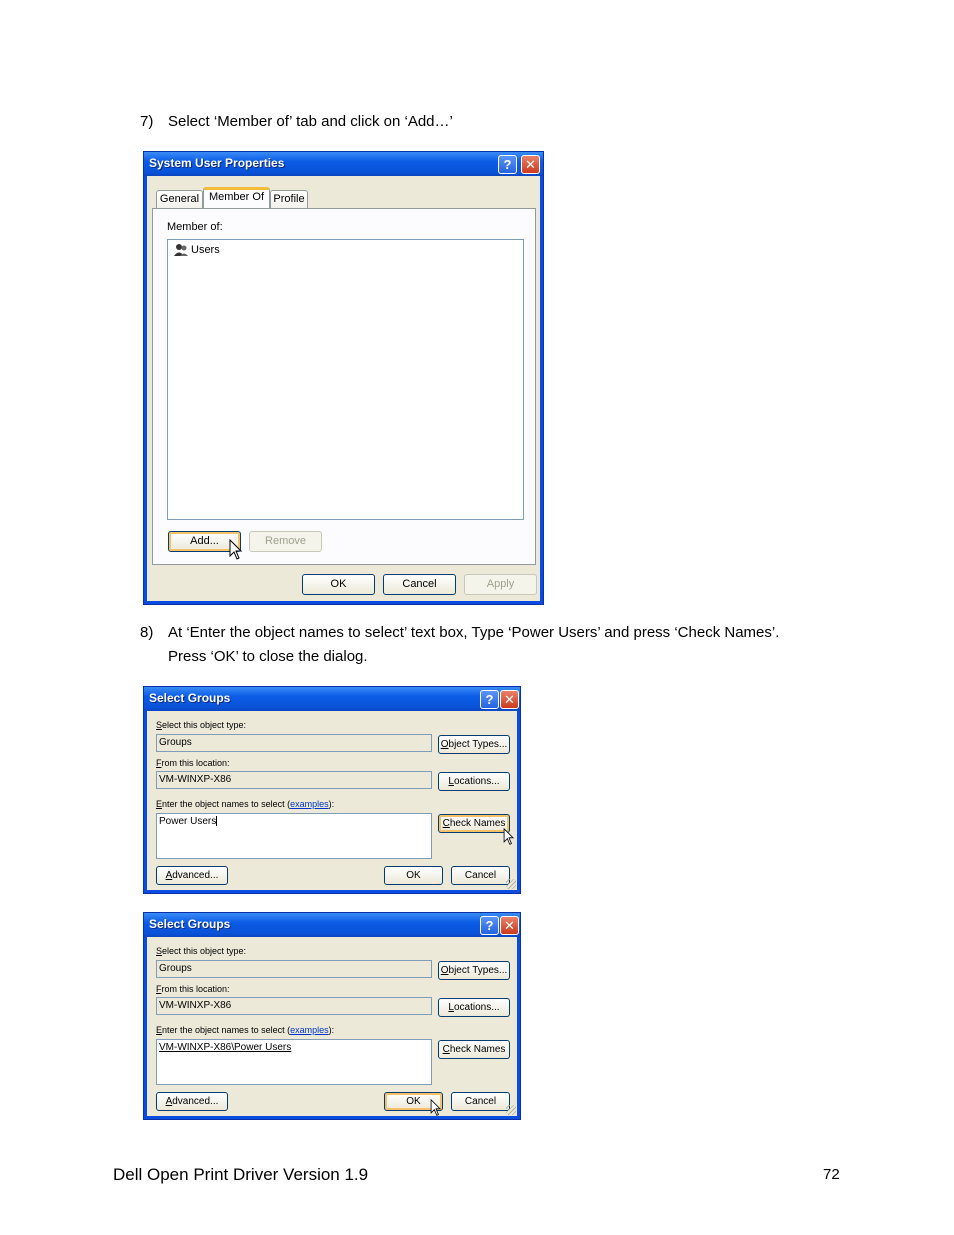 The image size is (954, 1235). I want to click on object-names-input: VM-WINXP-X86\Power Users, so click(294, 1062).